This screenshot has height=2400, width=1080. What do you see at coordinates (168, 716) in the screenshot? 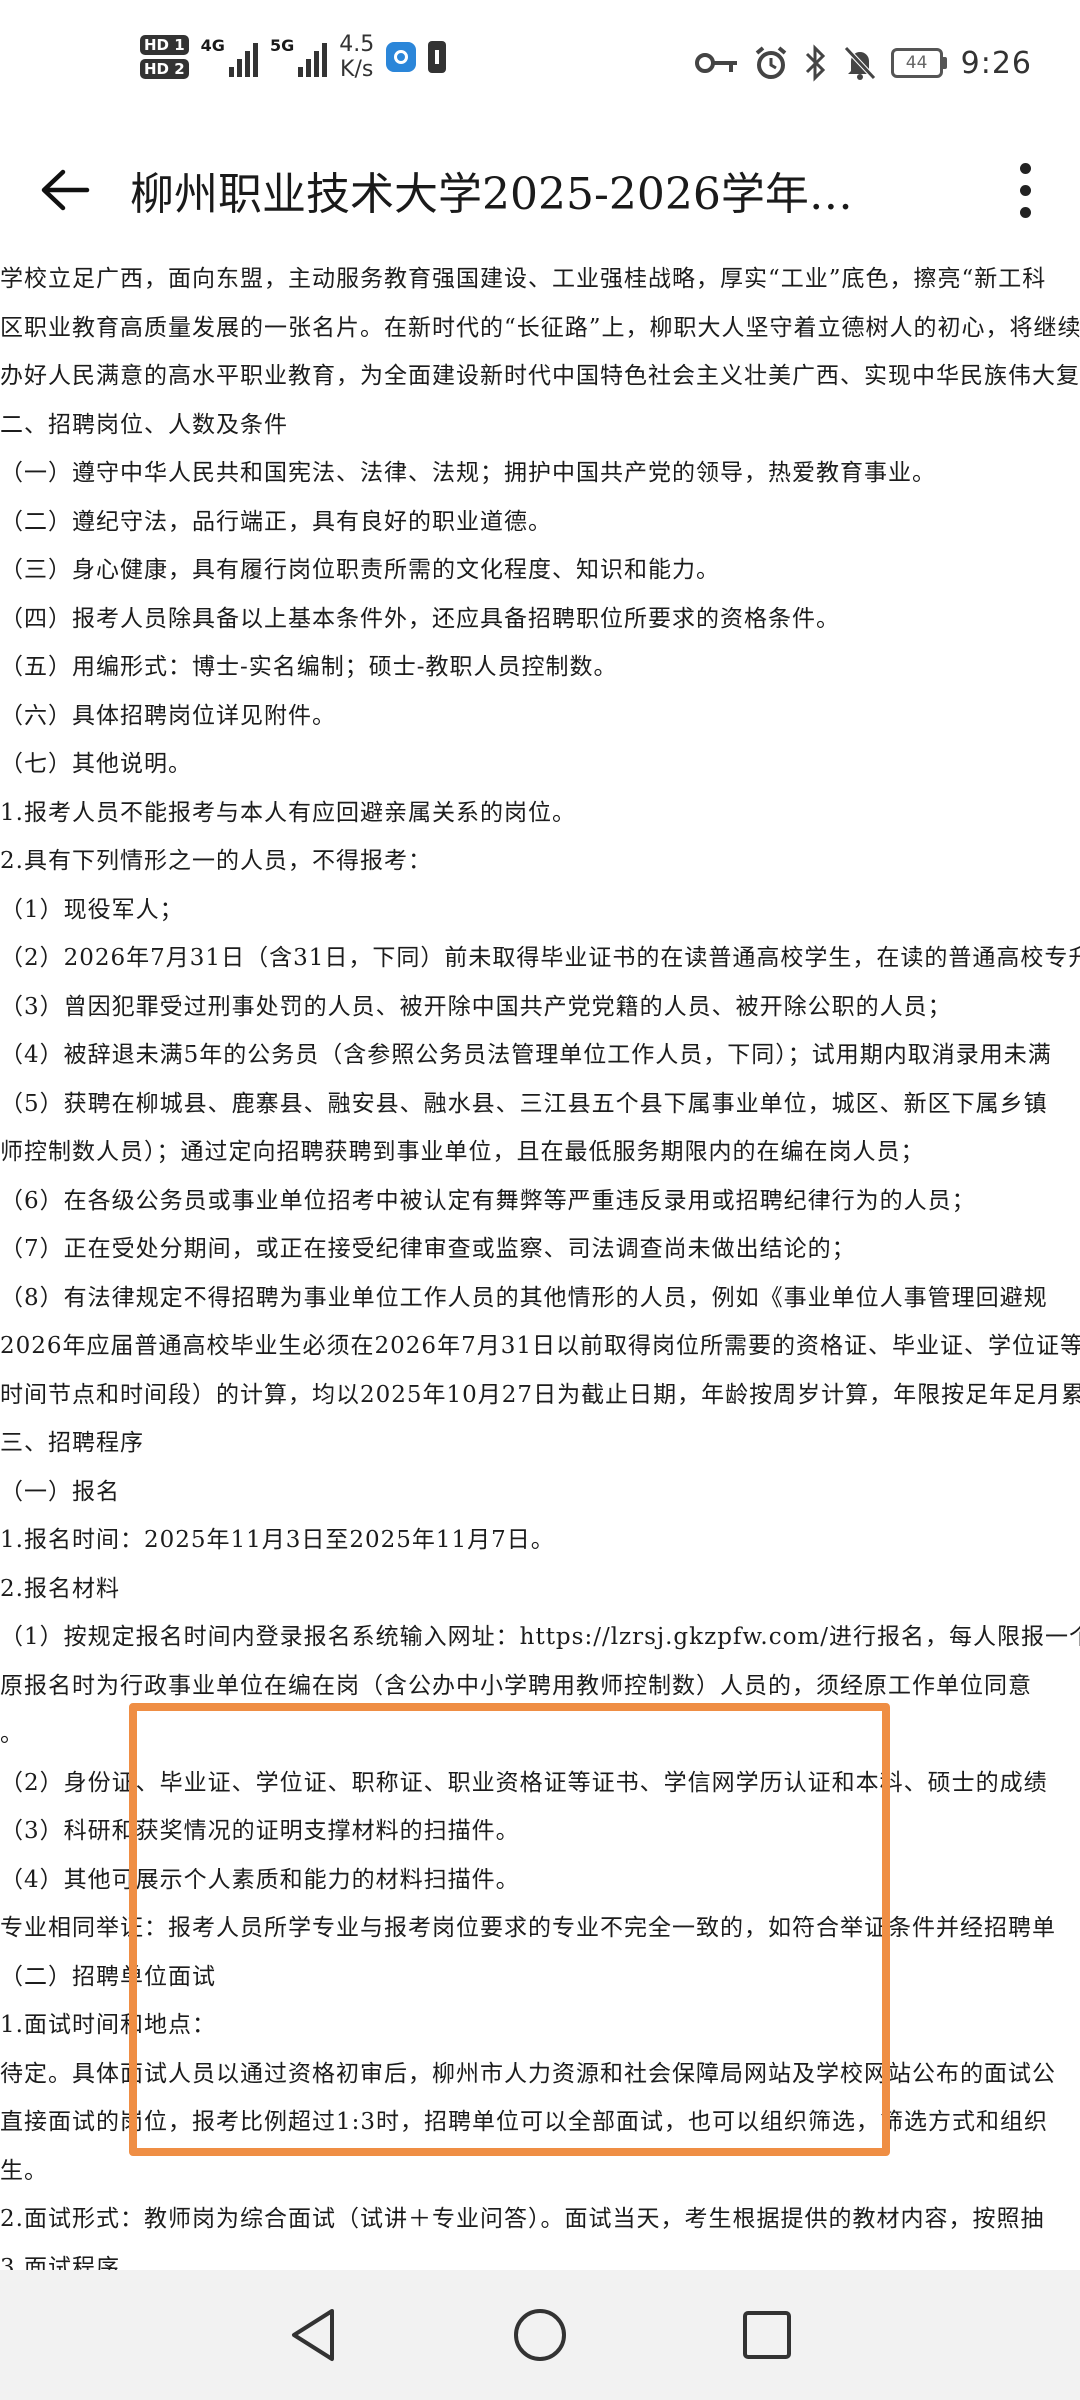
I see `document-line: （六）具体招聘岗位详见附件。` at bounding box center [168, 716].